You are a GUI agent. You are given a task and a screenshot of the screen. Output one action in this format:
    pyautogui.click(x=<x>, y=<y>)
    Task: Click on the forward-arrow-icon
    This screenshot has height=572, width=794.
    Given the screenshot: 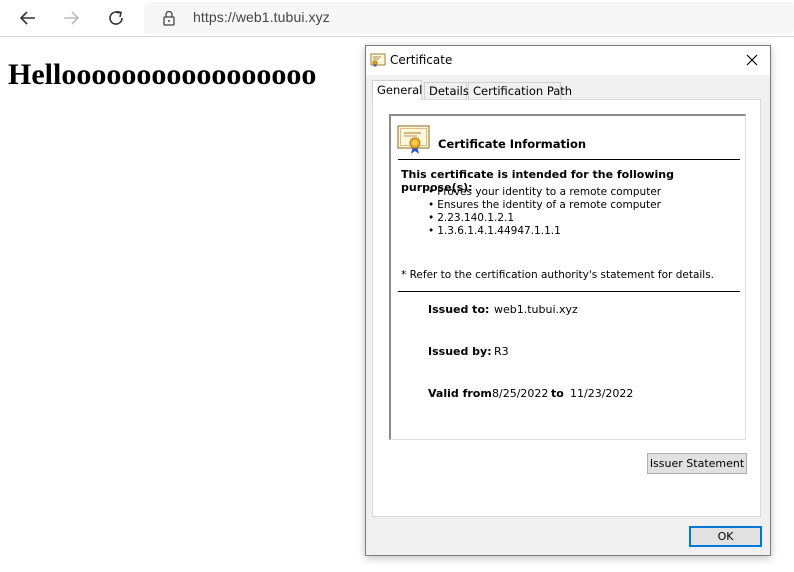 What is the action you would take?
    pyautogui.click(x=72, y=18)
    